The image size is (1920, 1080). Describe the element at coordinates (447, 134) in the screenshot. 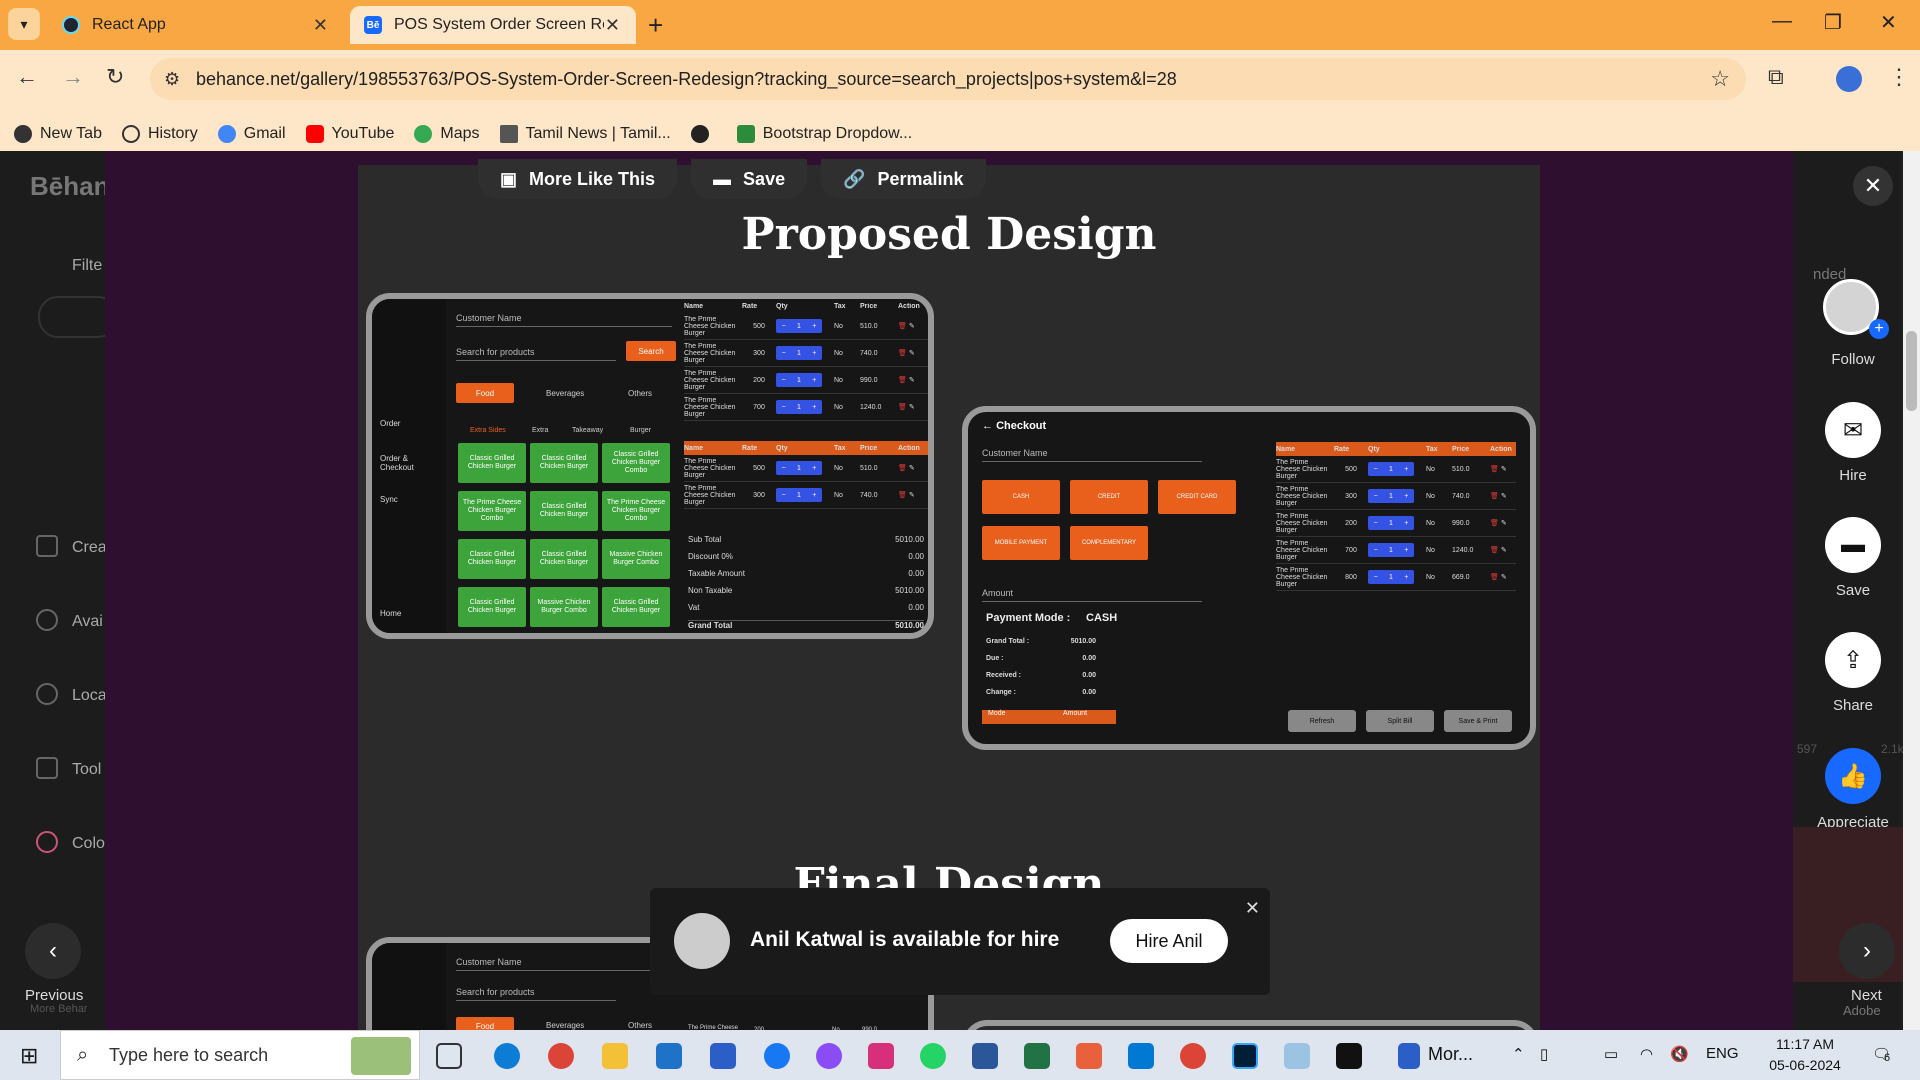

I see `bookmark-maps: Maps` at that location.